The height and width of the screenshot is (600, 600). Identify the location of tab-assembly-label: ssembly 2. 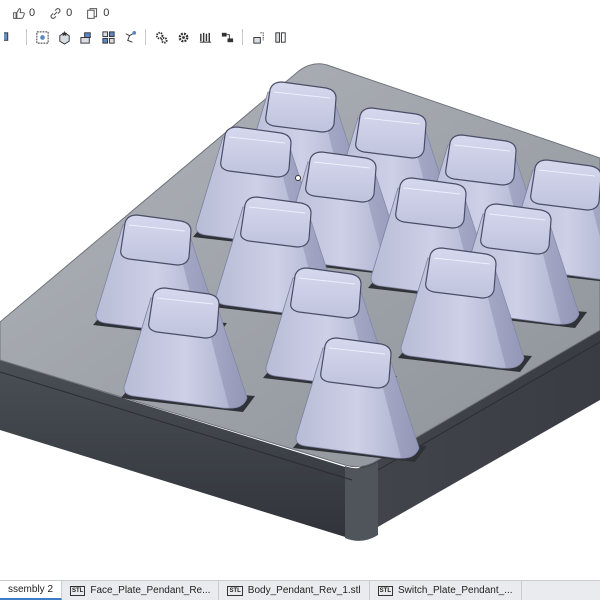
(31, 589).